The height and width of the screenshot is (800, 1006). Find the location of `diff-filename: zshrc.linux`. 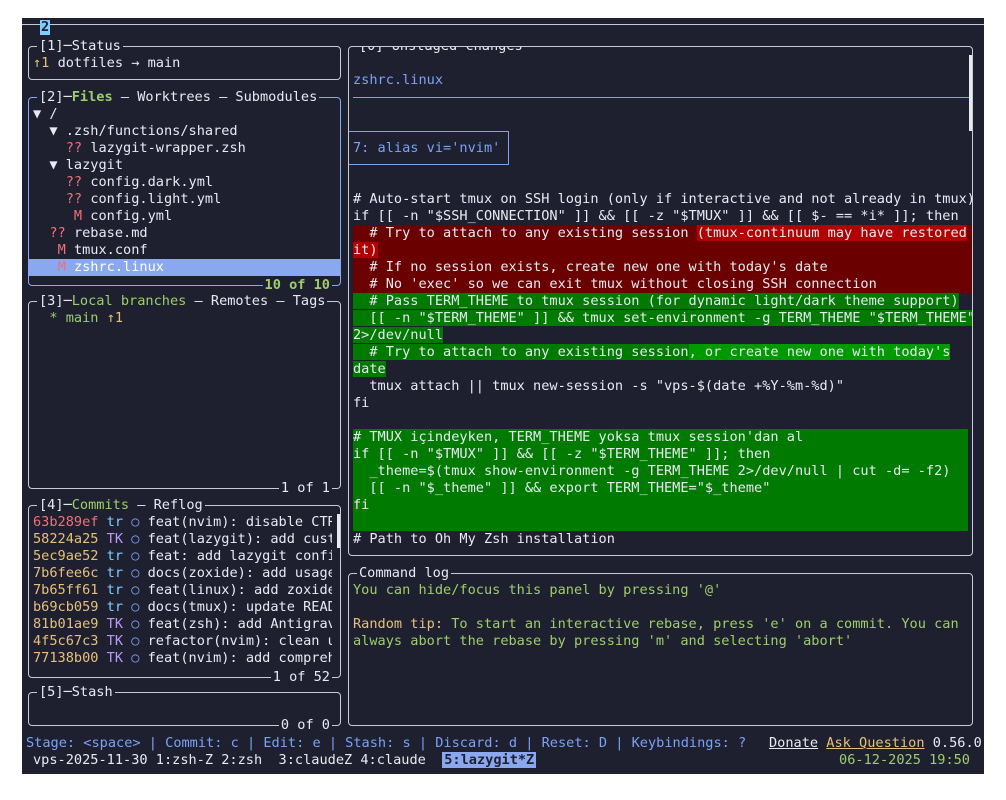

diff-filename: zshrc.linux is located at coordinates (398, 80).